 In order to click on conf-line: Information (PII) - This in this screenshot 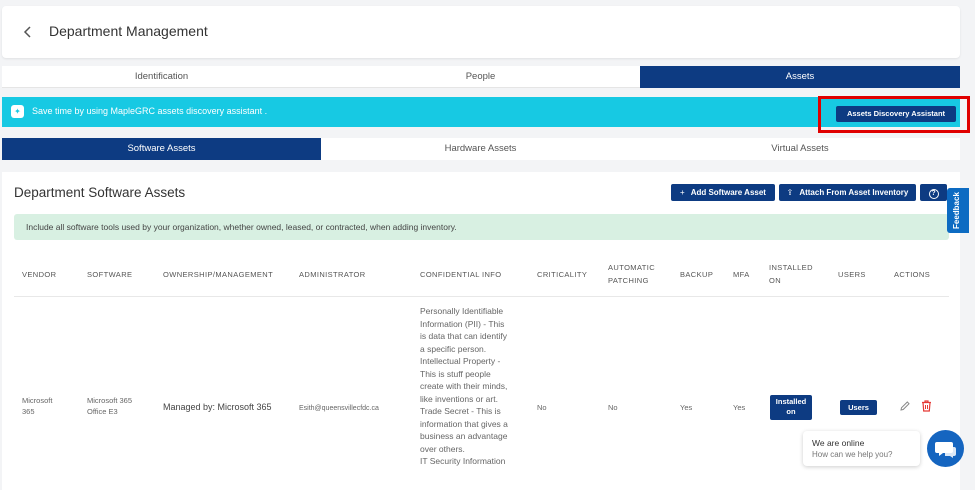, I will do `click(462, 323)`.